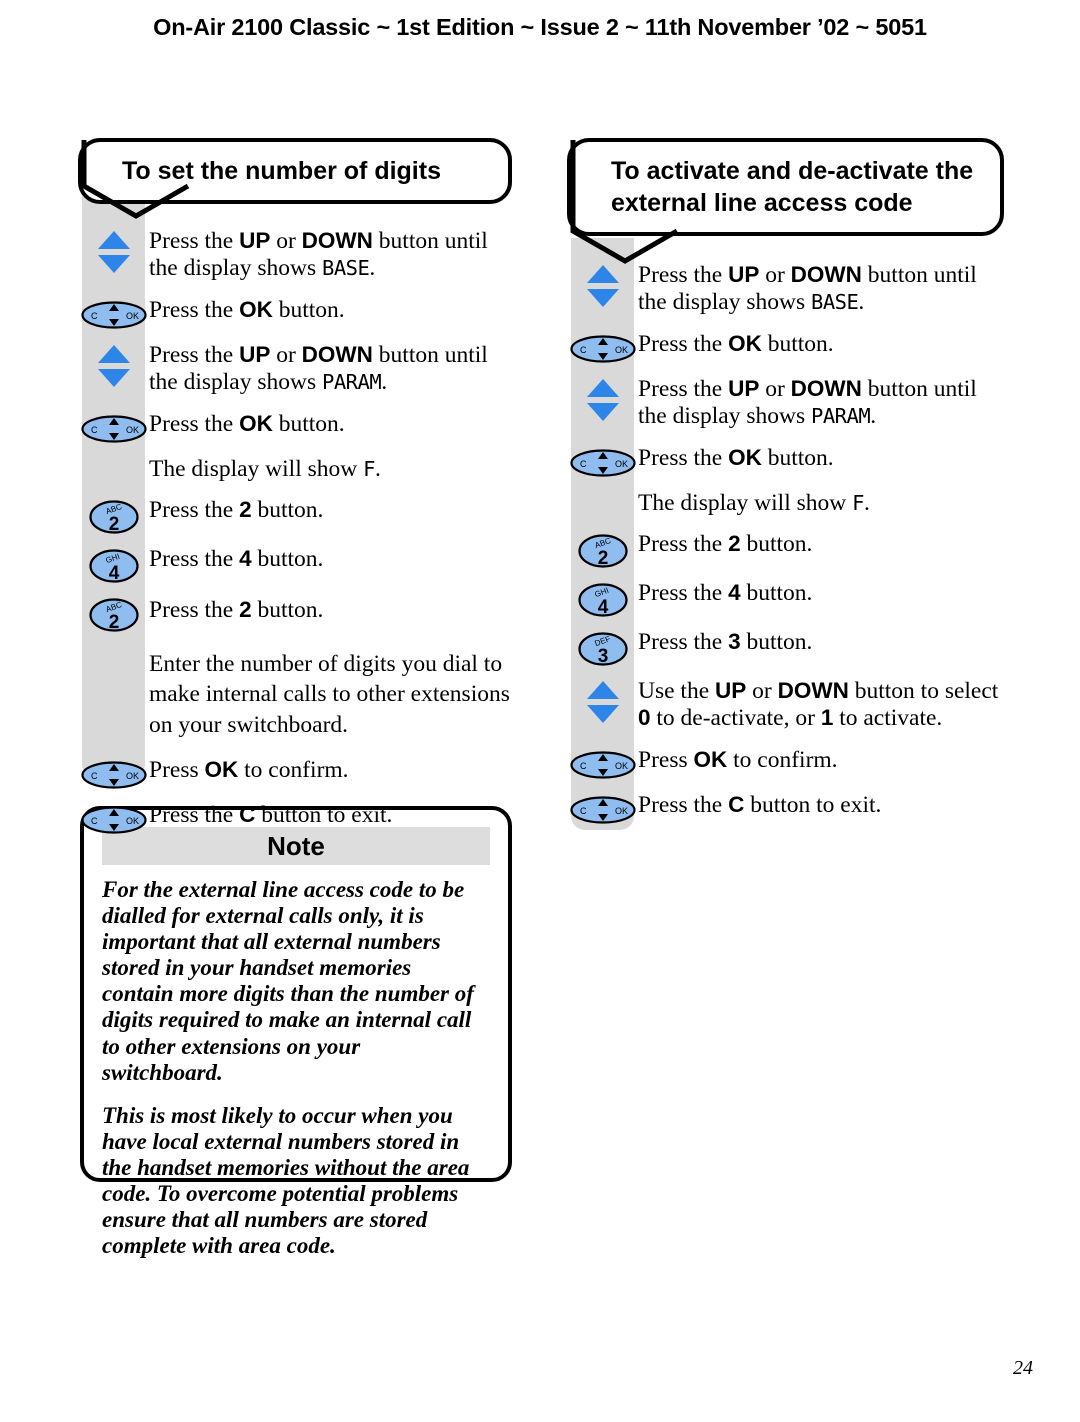 The image size is (1080, 1422). What do you see at coordinates (792, 171) in the screenshot?
I see `procedure-heading-line-1: To activate and de-activate the` at bounding box center [792, 171].